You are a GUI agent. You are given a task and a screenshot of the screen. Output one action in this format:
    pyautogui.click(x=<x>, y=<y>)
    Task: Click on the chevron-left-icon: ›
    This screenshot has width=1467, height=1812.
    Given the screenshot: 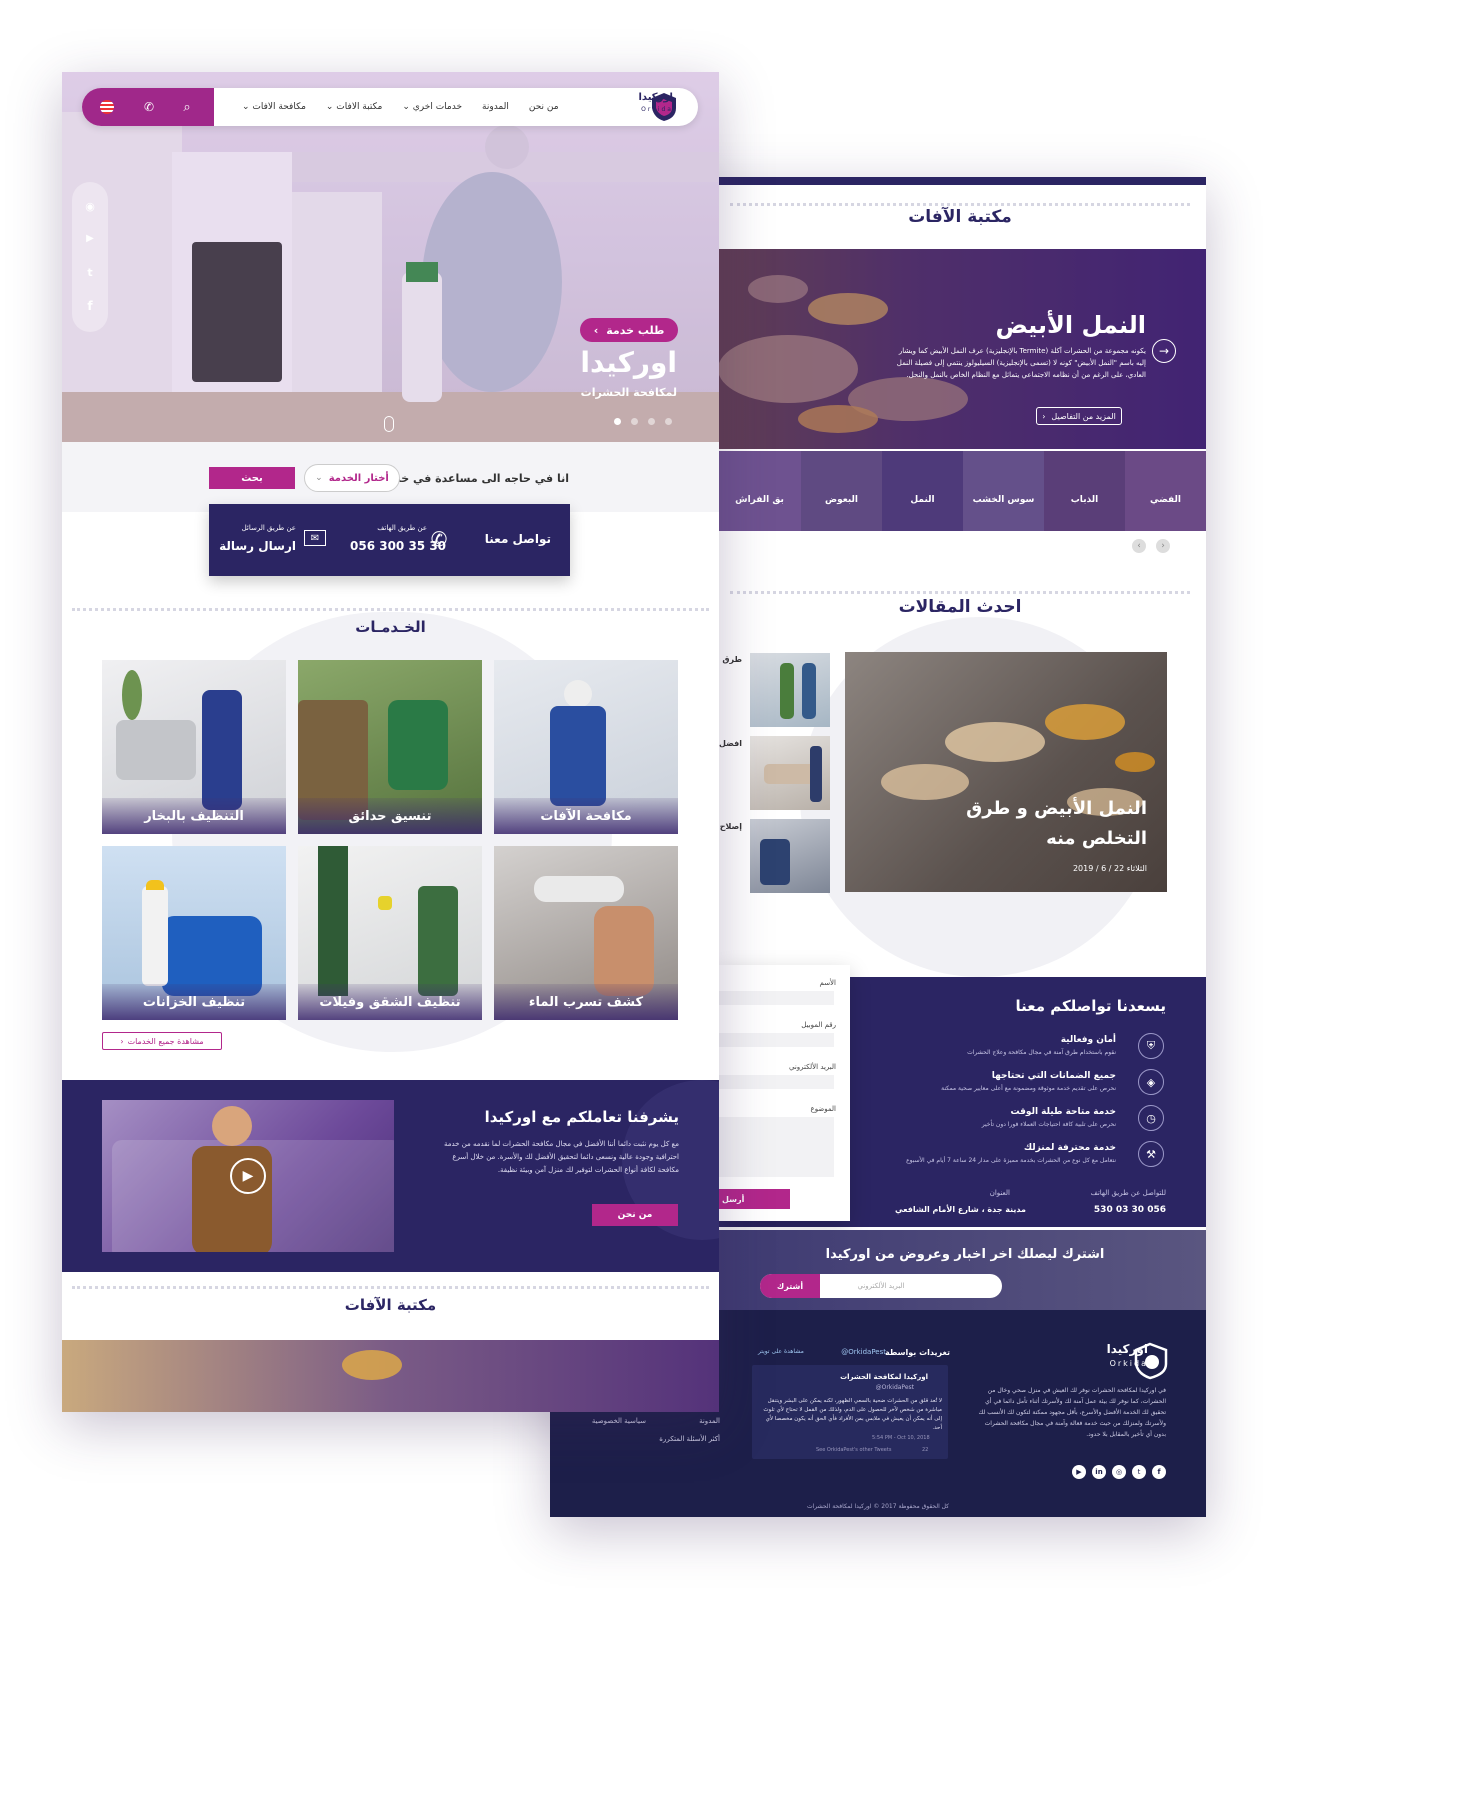 What is the action you would take?
    pyautogui.click(x=596, y=330)
    